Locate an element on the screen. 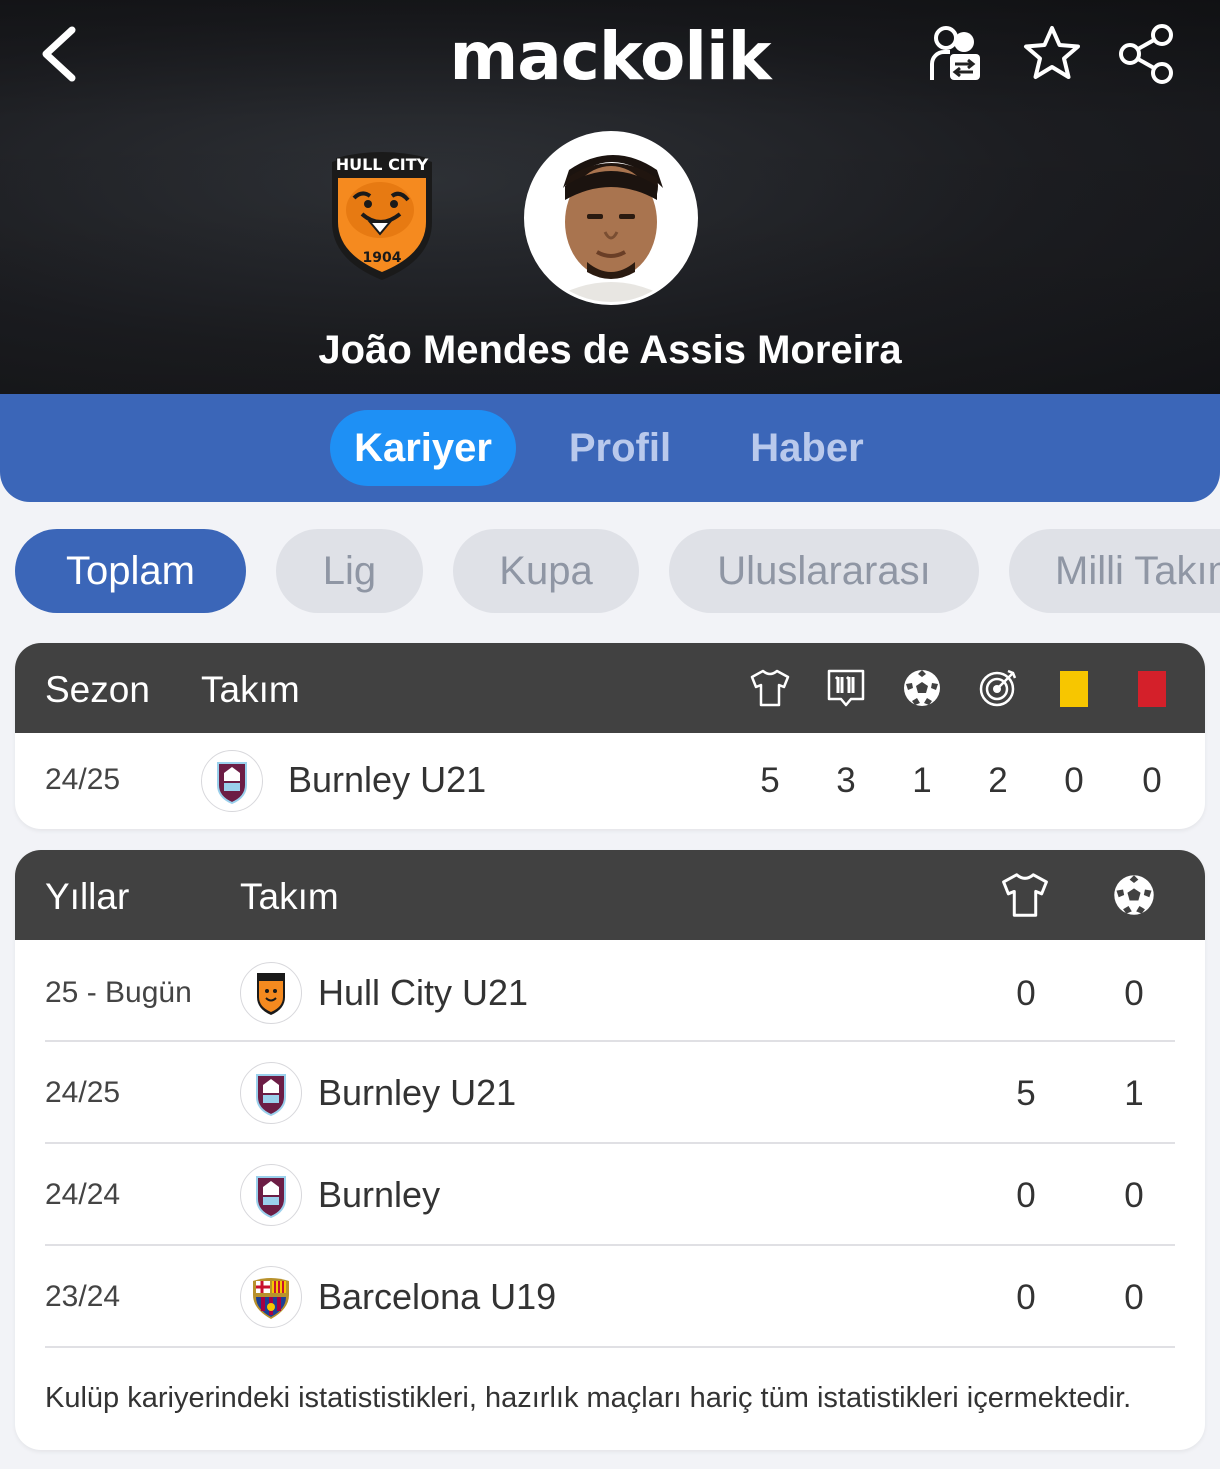 Image resolution: width=1220 pixels, height=1469 pixels. filter-milli-takim: Milli Takım is located at coordinates (1114, 571).